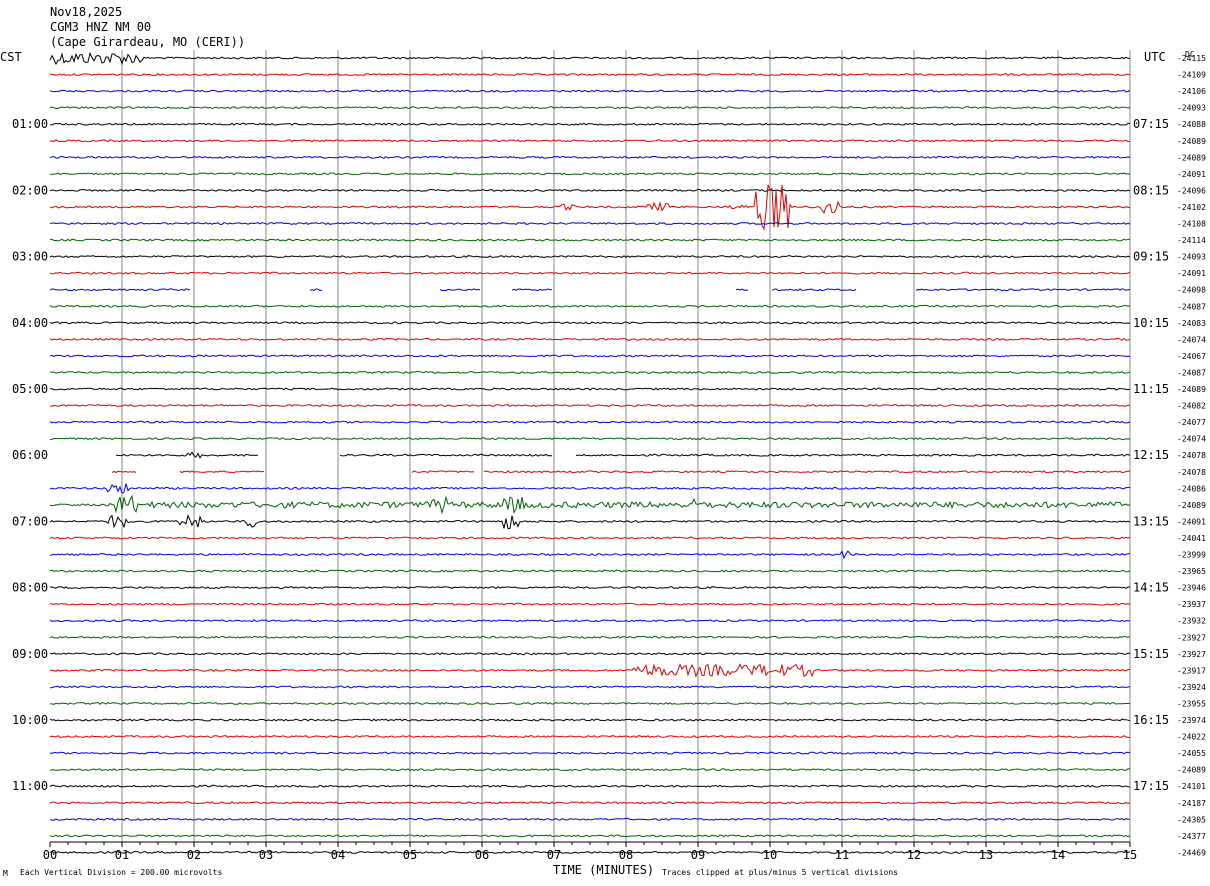  I want to click on row-dc-label: -23937, so click(1191, 604).